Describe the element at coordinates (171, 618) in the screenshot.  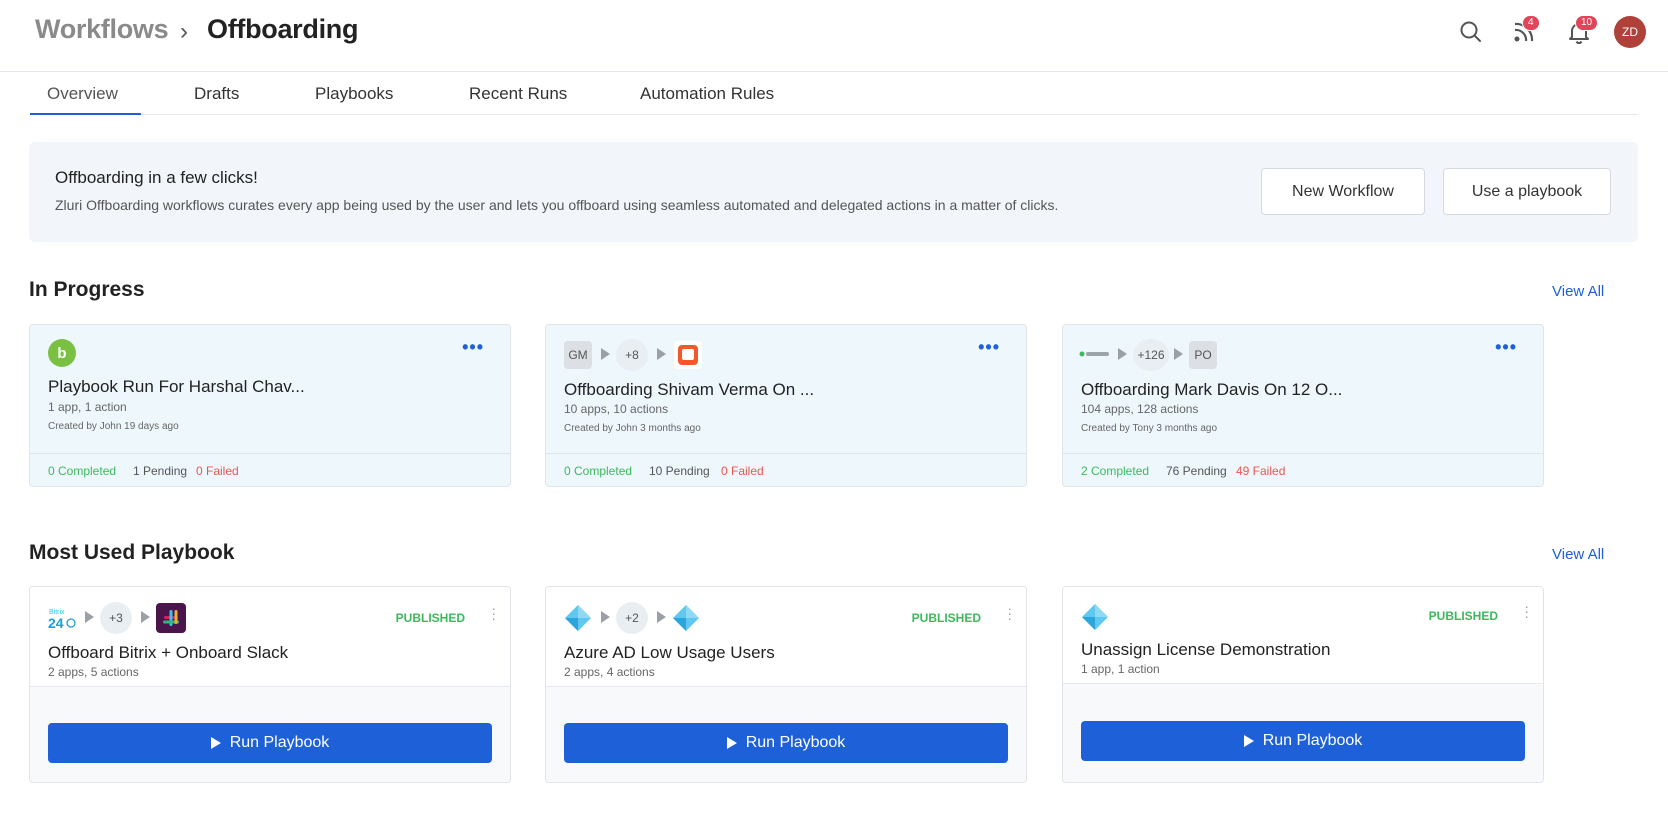
I see `slack-app-icon` at that location.